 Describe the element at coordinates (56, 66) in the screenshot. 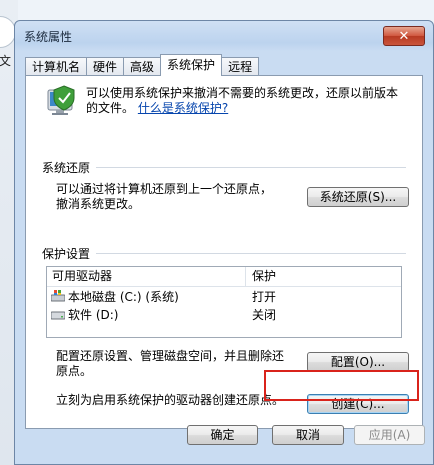

I see `tab-computer-name: 计算机名` at that location.